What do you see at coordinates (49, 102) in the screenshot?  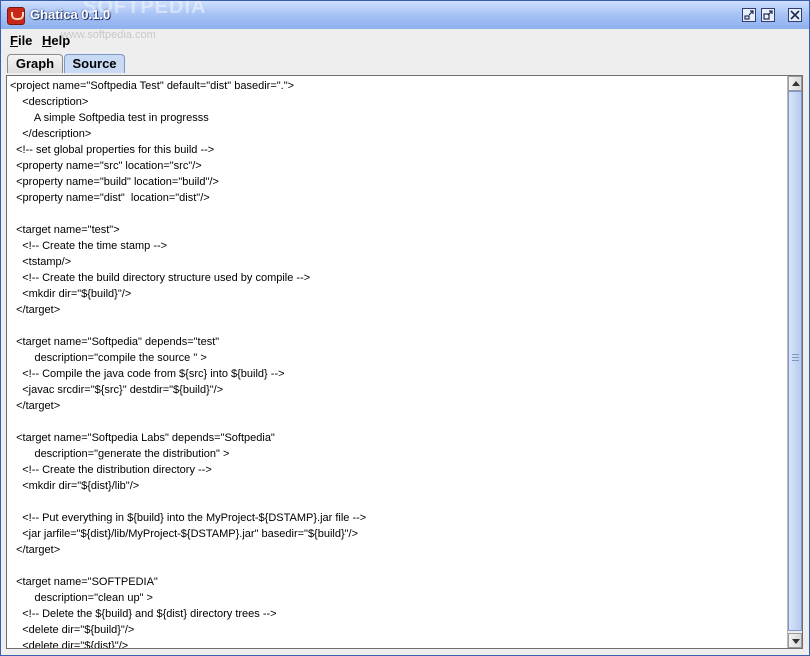 I see `code-line: <description>` at bounding box center [49, 102].